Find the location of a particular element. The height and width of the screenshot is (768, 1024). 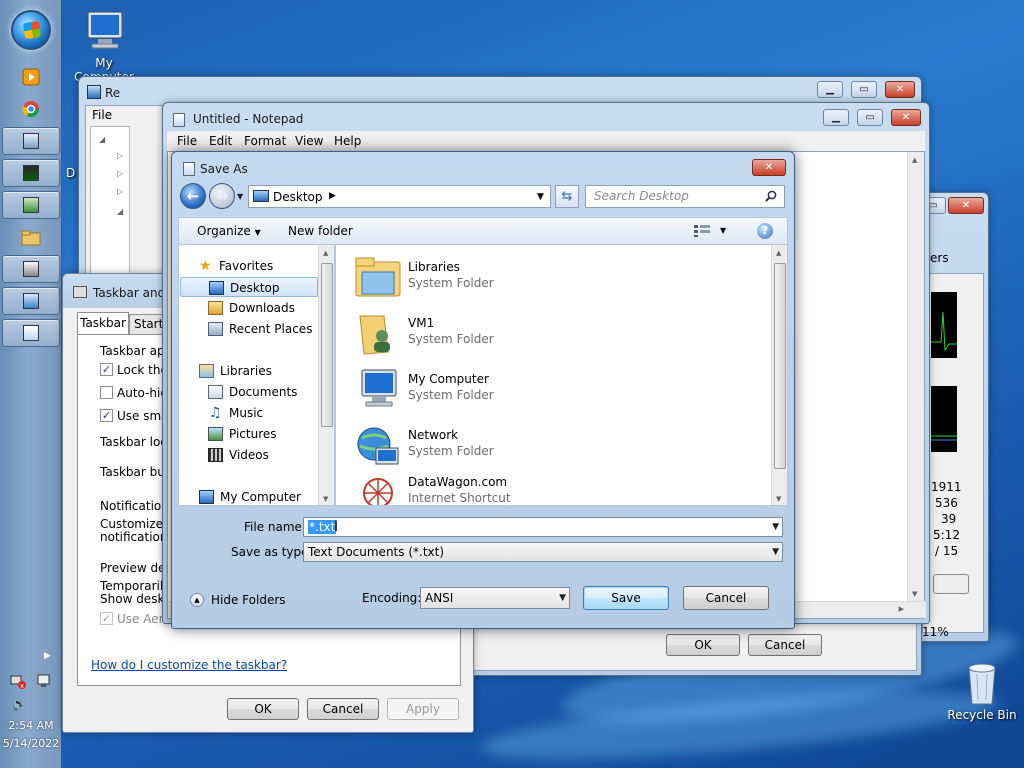

taskbar-button-remote is located at coordinates (31, 301).